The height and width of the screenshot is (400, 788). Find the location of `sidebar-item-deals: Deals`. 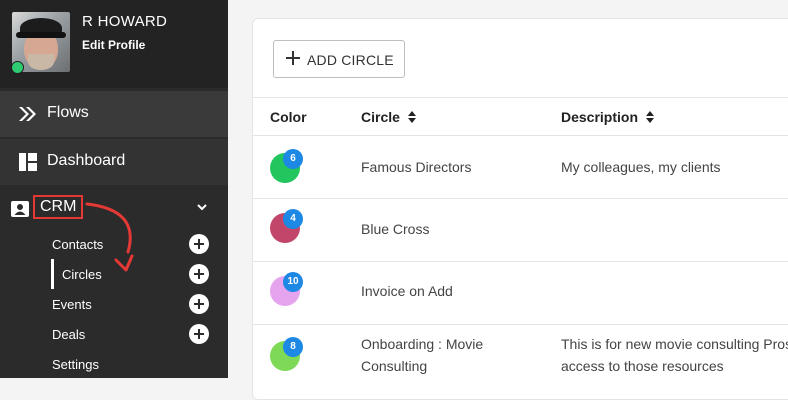

sidebar-item-deals: Deals is located at coordinates (114, 335).